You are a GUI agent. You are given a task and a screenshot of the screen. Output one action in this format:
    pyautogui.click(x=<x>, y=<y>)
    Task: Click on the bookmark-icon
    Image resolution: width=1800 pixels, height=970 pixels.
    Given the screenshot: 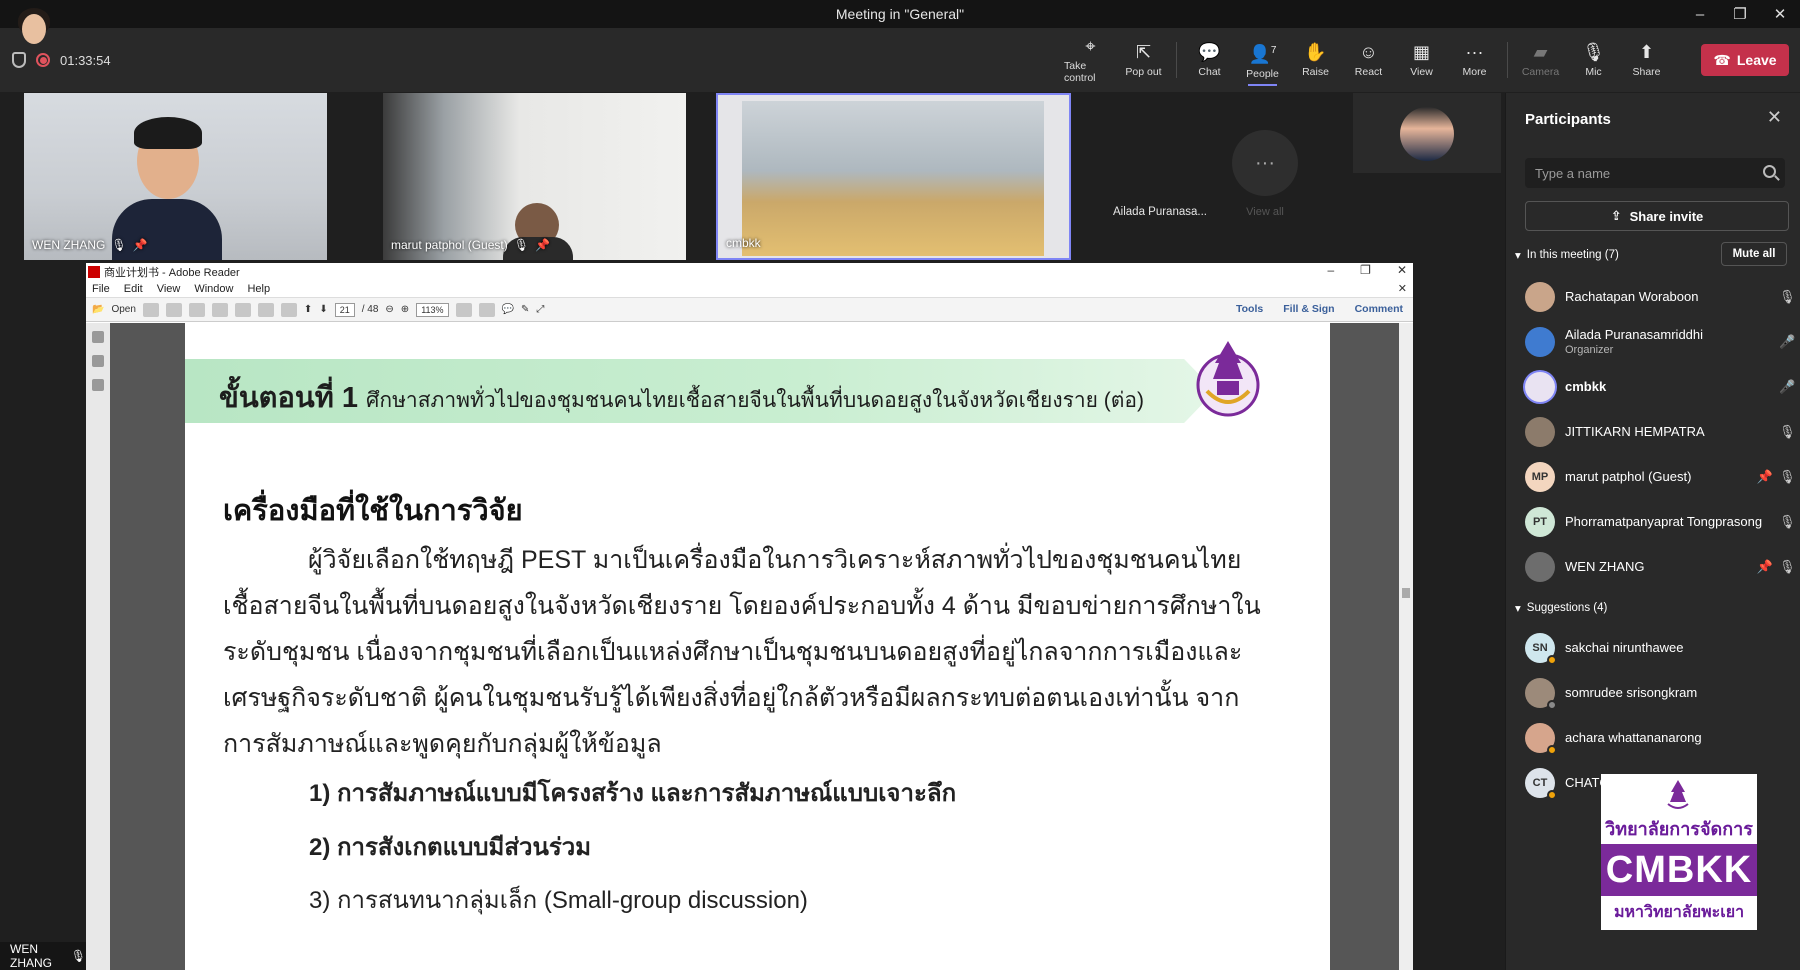 What is the action you would take?
    pyautogui.click(x=98, y=361)
    